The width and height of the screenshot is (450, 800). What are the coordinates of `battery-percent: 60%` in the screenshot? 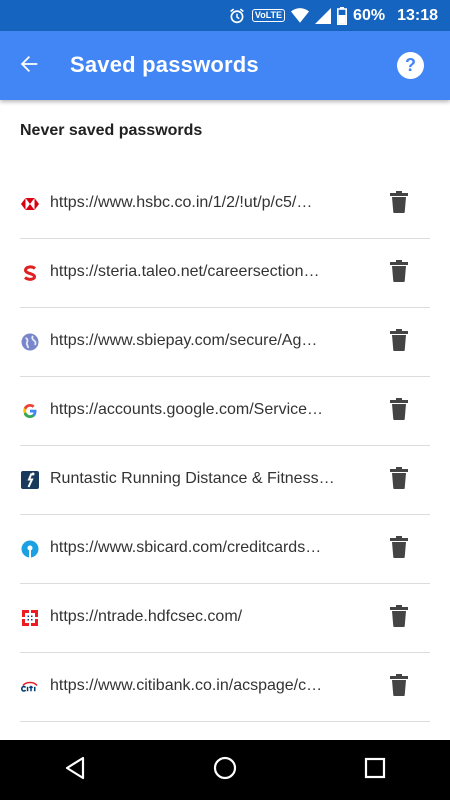 It's located at (369, 15).